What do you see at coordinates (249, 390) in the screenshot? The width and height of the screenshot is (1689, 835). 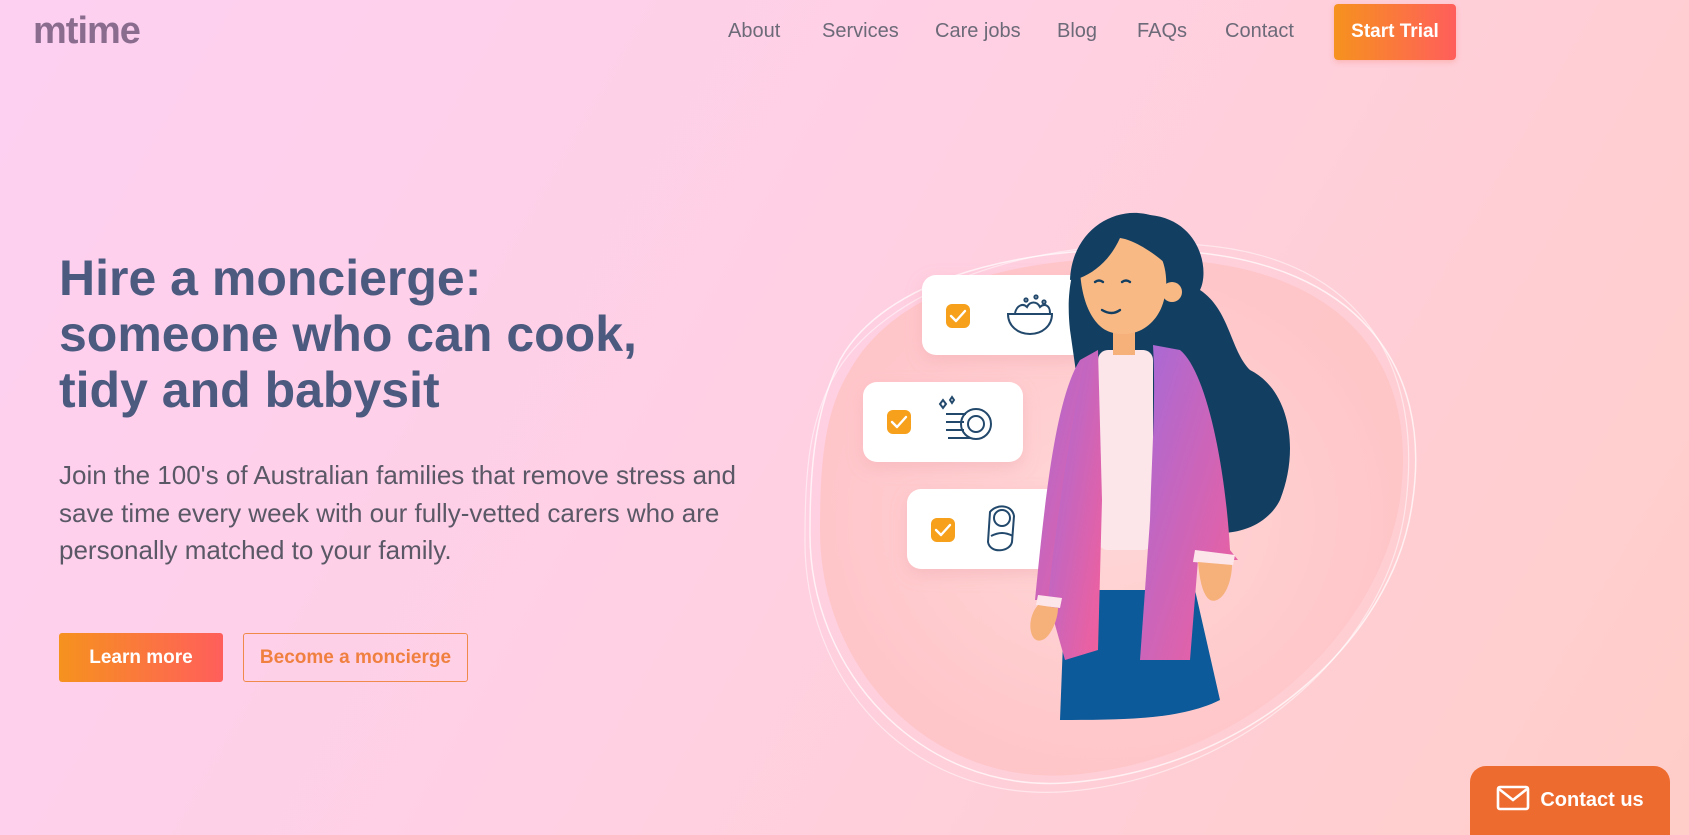 I see `hero-title-line: tidy and babysit` at bounding box center [249, 390].